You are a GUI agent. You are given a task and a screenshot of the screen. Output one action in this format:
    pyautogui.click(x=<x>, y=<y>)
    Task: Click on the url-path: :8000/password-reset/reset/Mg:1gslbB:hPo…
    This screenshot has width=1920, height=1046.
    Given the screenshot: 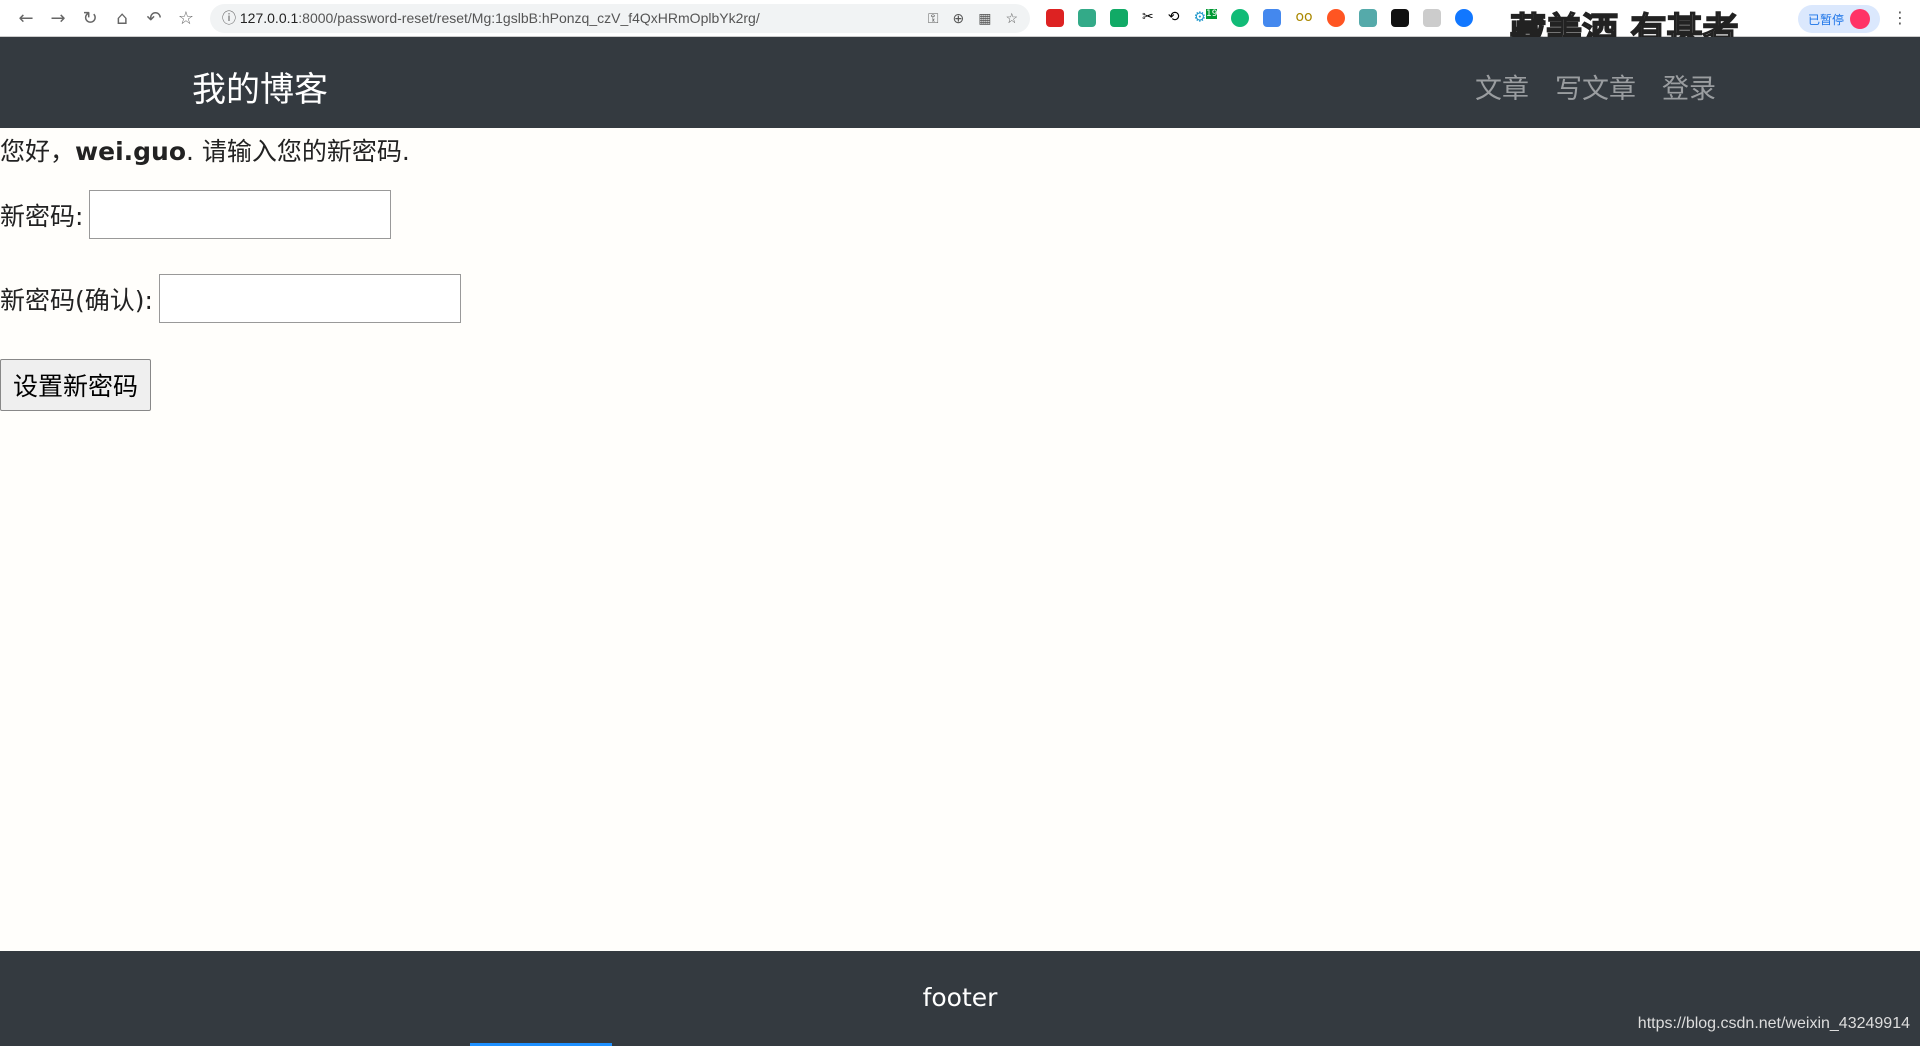 What is the action you would take?
    pyautogui.click(x=529, y=18)
    